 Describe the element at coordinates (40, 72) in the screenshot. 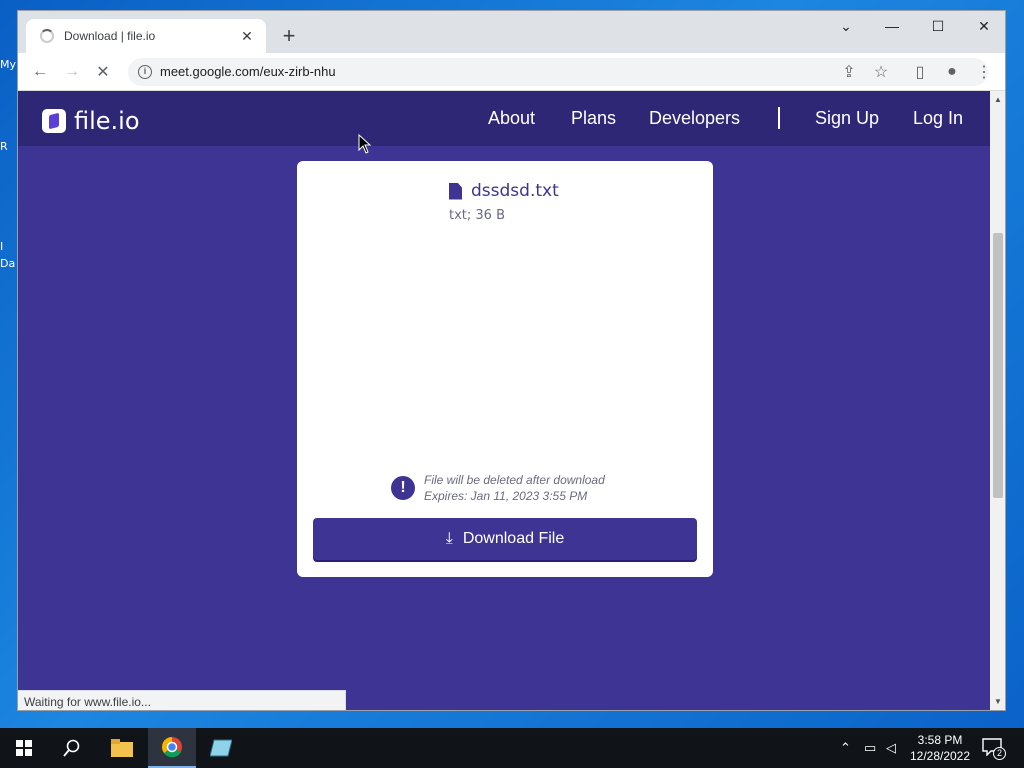

I see `back-button: ←` at that location.